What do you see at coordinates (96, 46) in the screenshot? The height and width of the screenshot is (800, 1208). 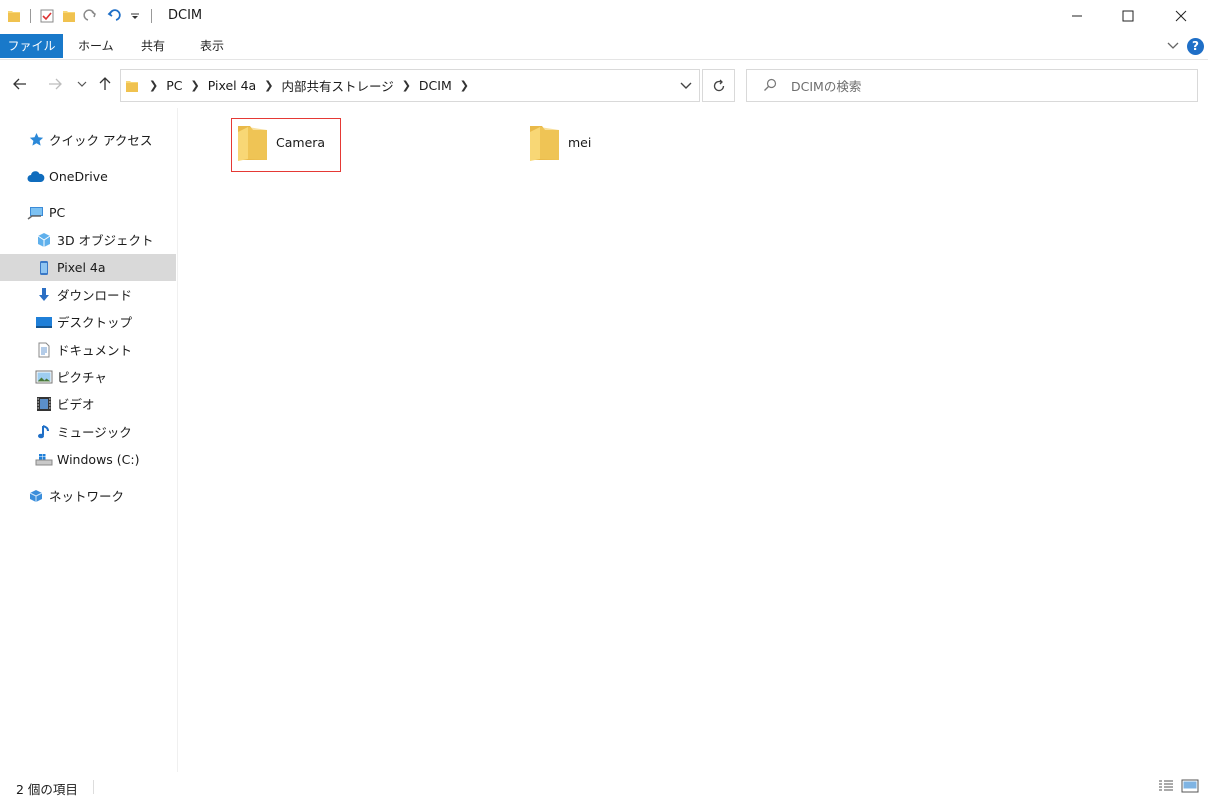 I see `tab-home: ホーム` at bounding box center [96, 46].